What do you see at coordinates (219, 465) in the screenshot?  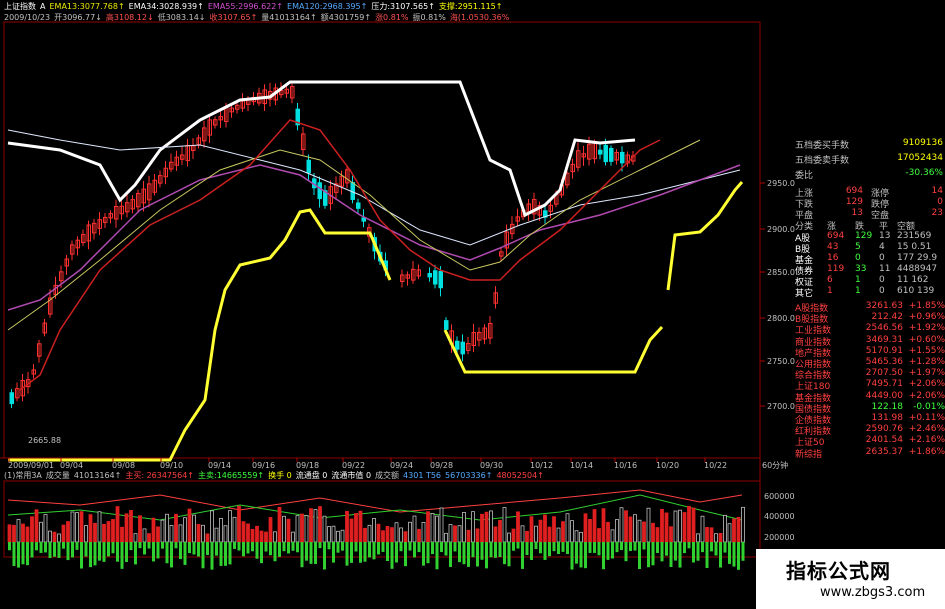 I see `date-tick-label: 09/14` at bounding box center [219, 465].